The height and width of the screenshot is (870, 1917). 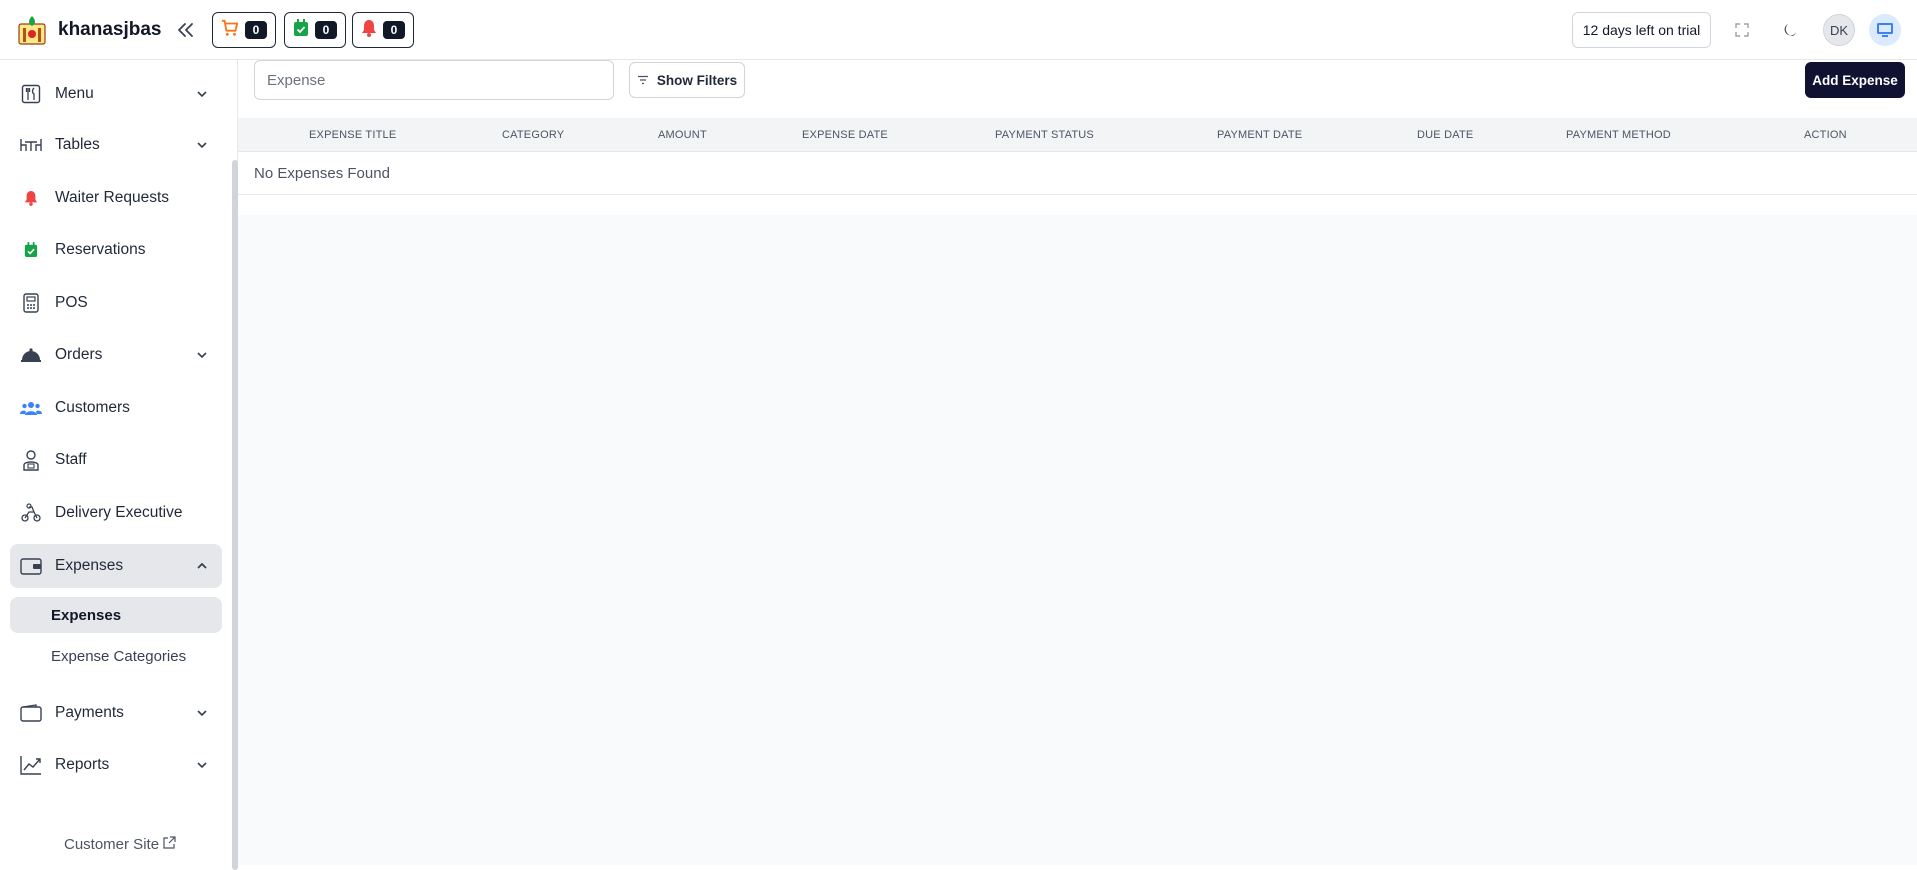 What do you see at coordinates (79, 354) in the screenshot?
I see `sidebar-item-label: Orders` at bounding box center [79, 354].